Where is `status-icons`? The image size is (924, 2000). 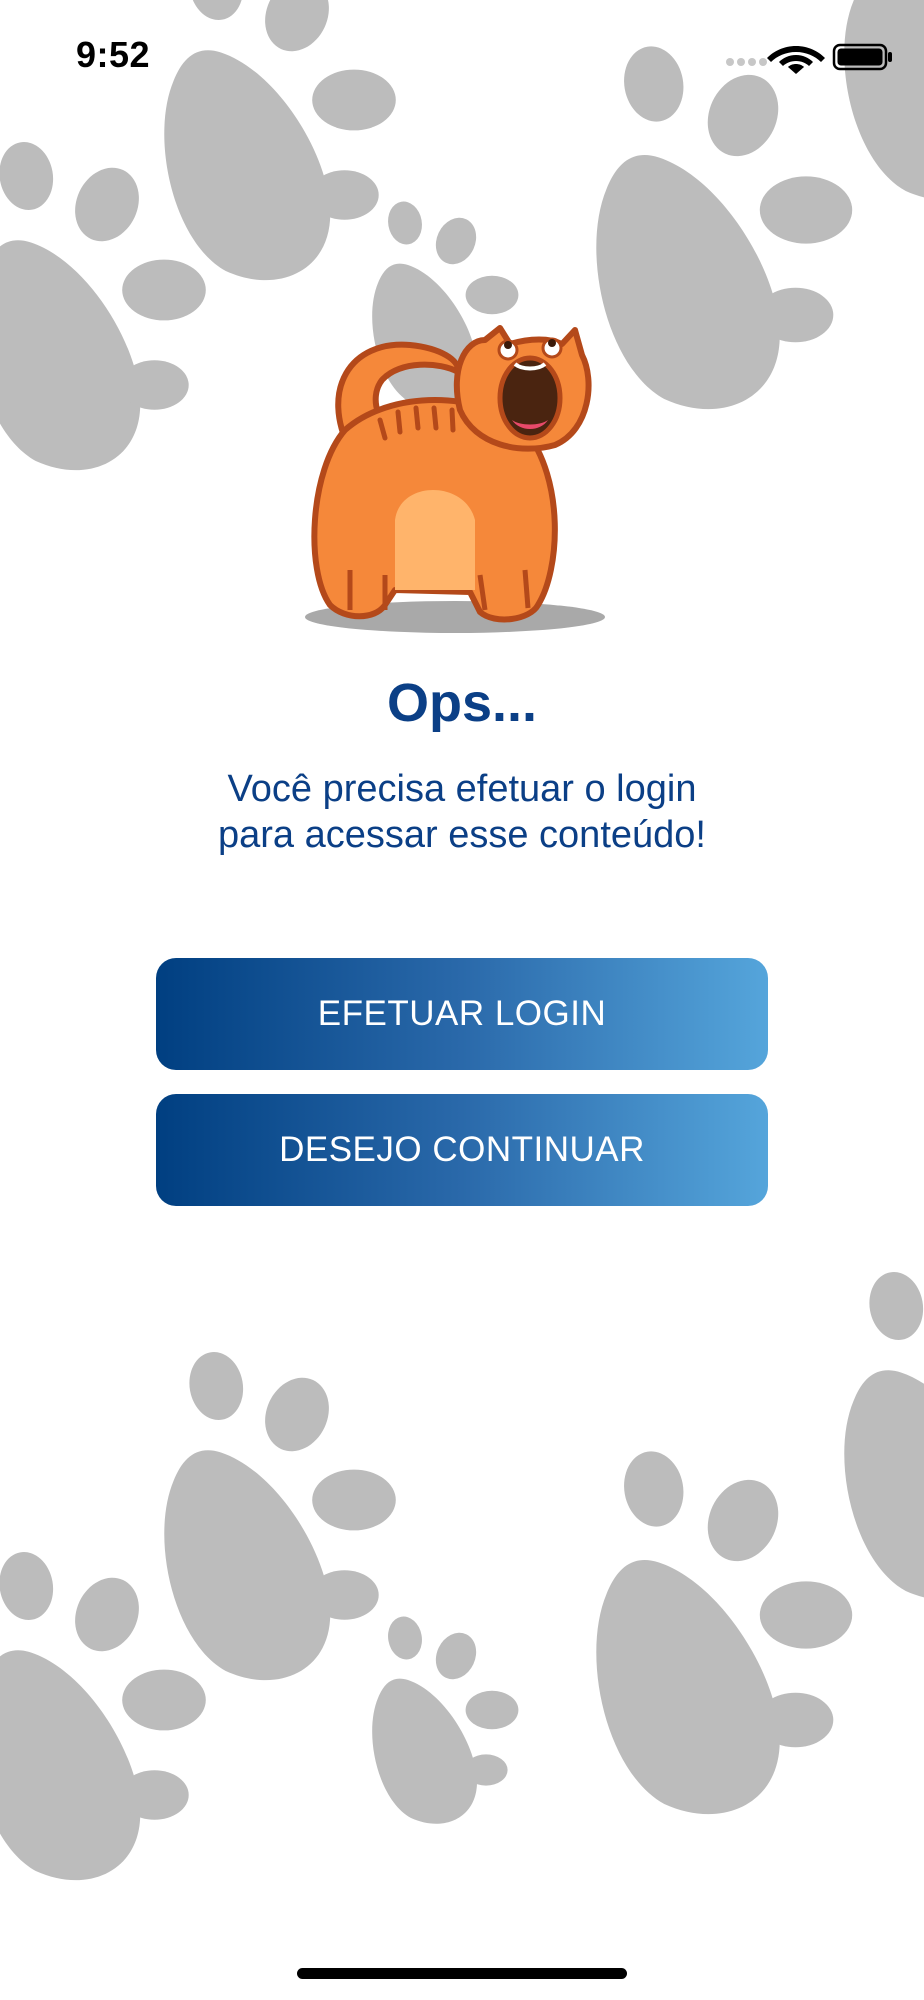
status-icons is located at coordinates (809, 58).